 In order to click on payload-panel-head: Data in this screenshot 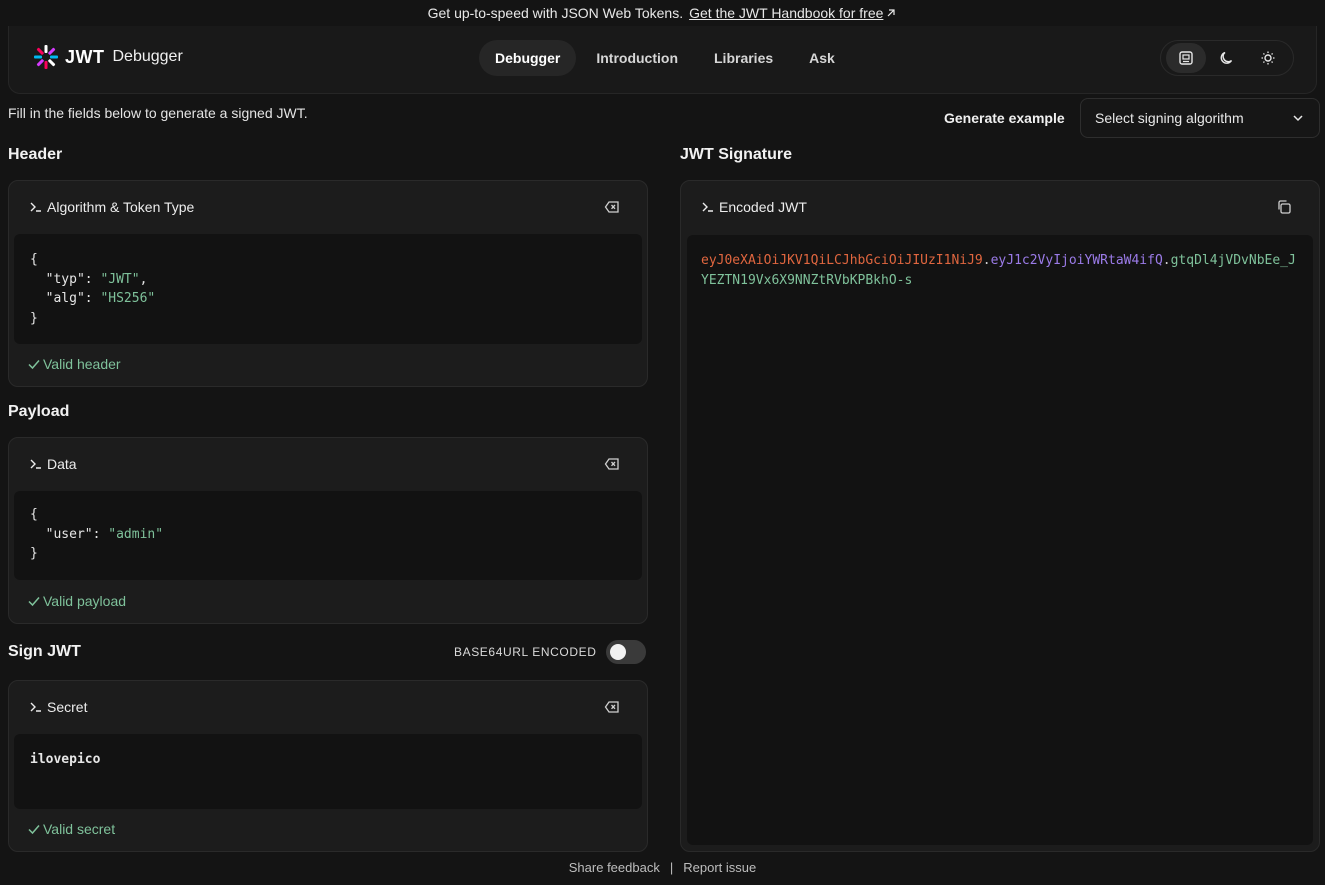, I will do `click(326, 464)`.